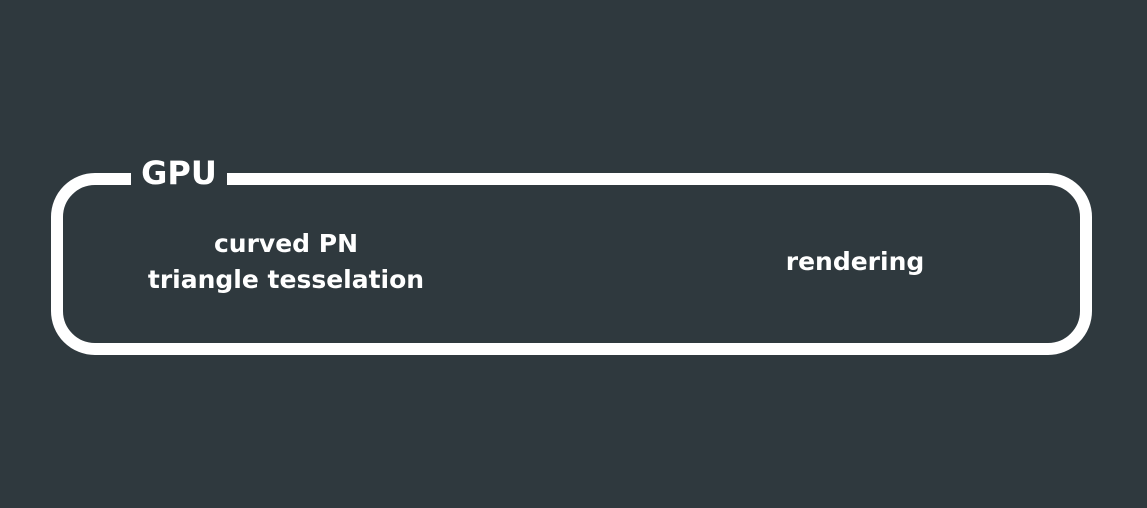 The image size is (1147, 508). What do you see at coordinates (286, 279) in the screenshot?
I see `tessellation-stage-line-2: triangle tesselation` at bounding box center [286, 279].